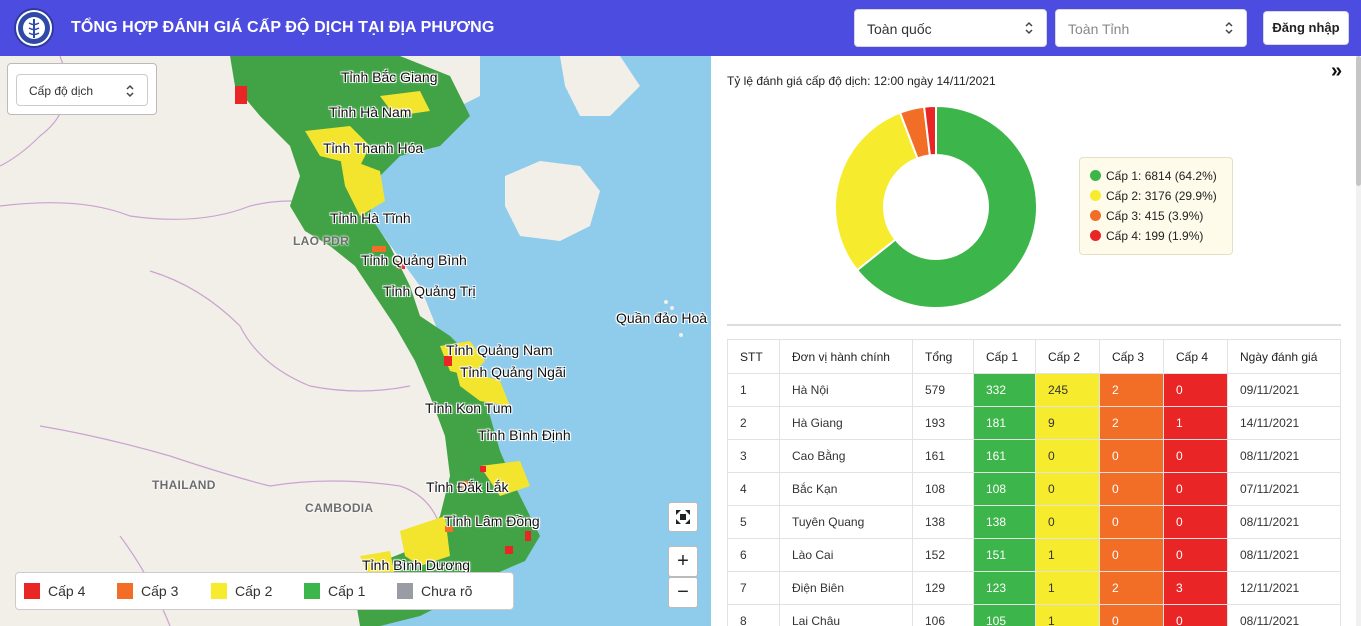  What do you see at coordinates (414, 260) in the screenshot?
I see `province-label: Tỉnh Quảng Bình` at bounding box center [414, 260].